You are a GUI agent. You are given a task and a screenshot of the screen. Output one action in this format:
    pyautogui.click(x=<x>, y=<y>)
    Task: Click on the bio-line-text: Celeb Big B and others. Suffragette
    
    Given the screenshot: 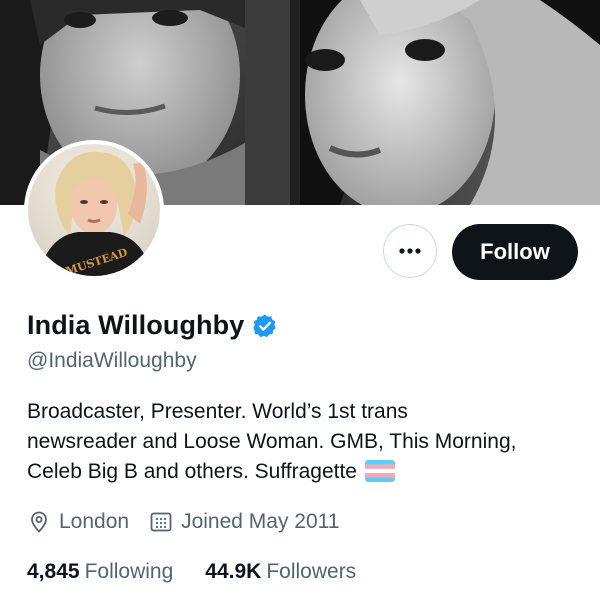 What is the action you would take?
    pyautogui.click(x=192, y=471)
    